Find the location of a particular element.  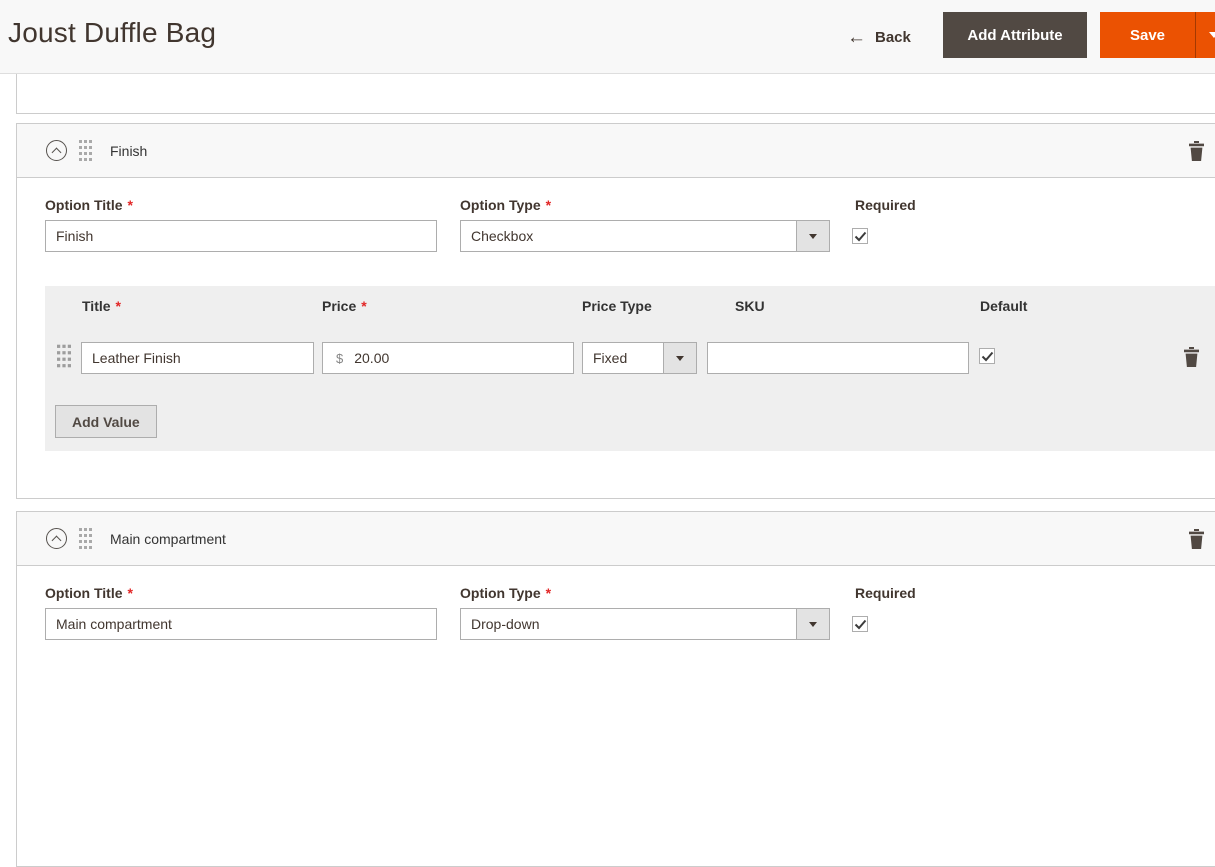

section-title: Finish is located at coordinates (129, 150).